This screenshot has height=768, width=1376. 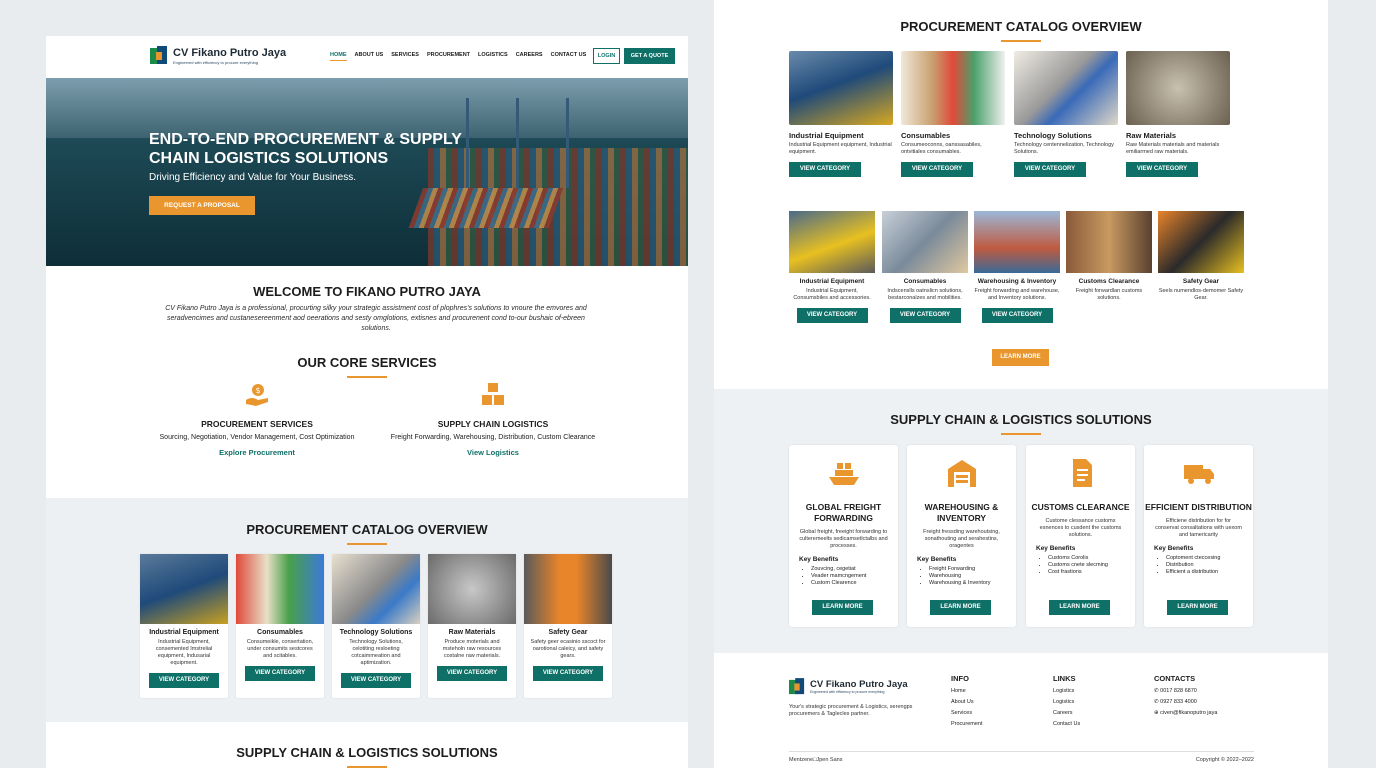 I want to click on logo-icon, so click(x=158, y=55).